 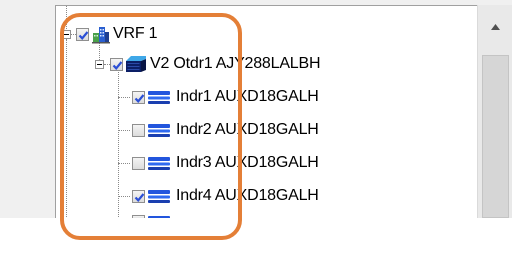 I want to click on scroll-up-button, so click(x=495, y=27).